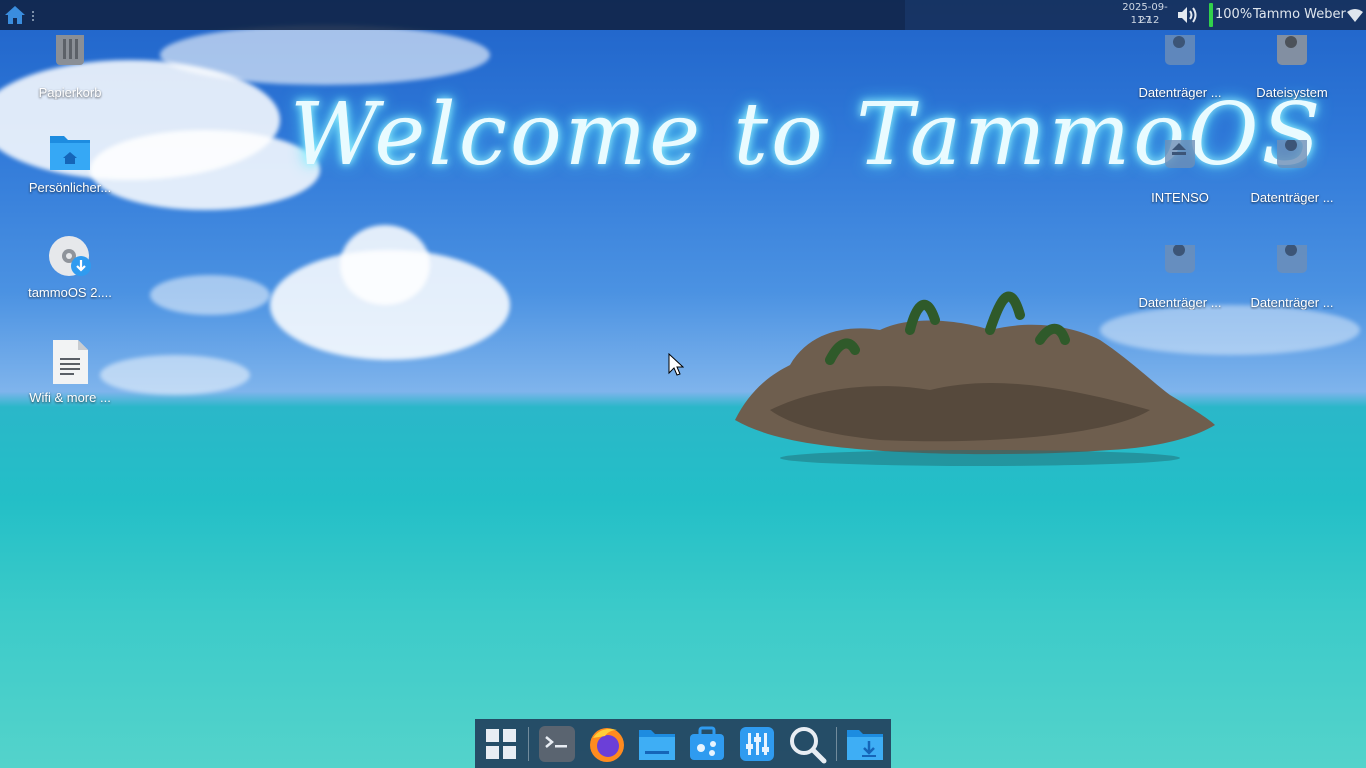 The width and height of the screenshot is (1366, 768). I want to click on volume-icon, so click(1188, 15).